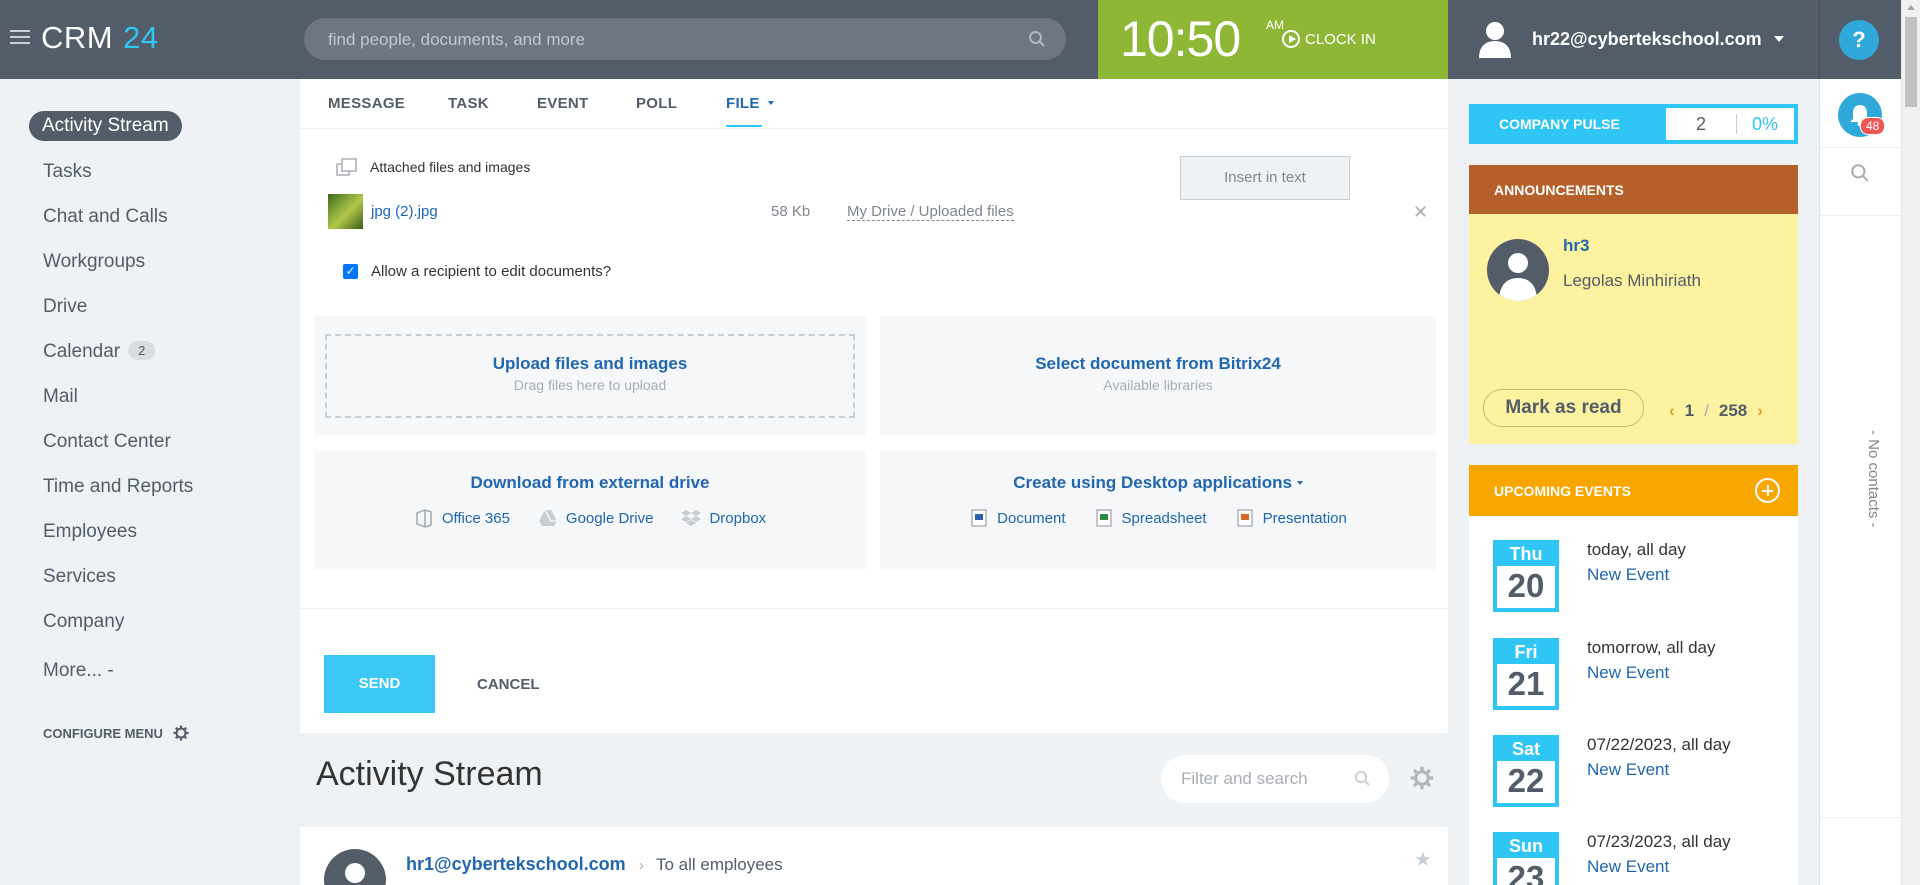  Describe the element at coordinates (1526, 750) in the screenshot. I see `event-weekday: Sat` at that location.